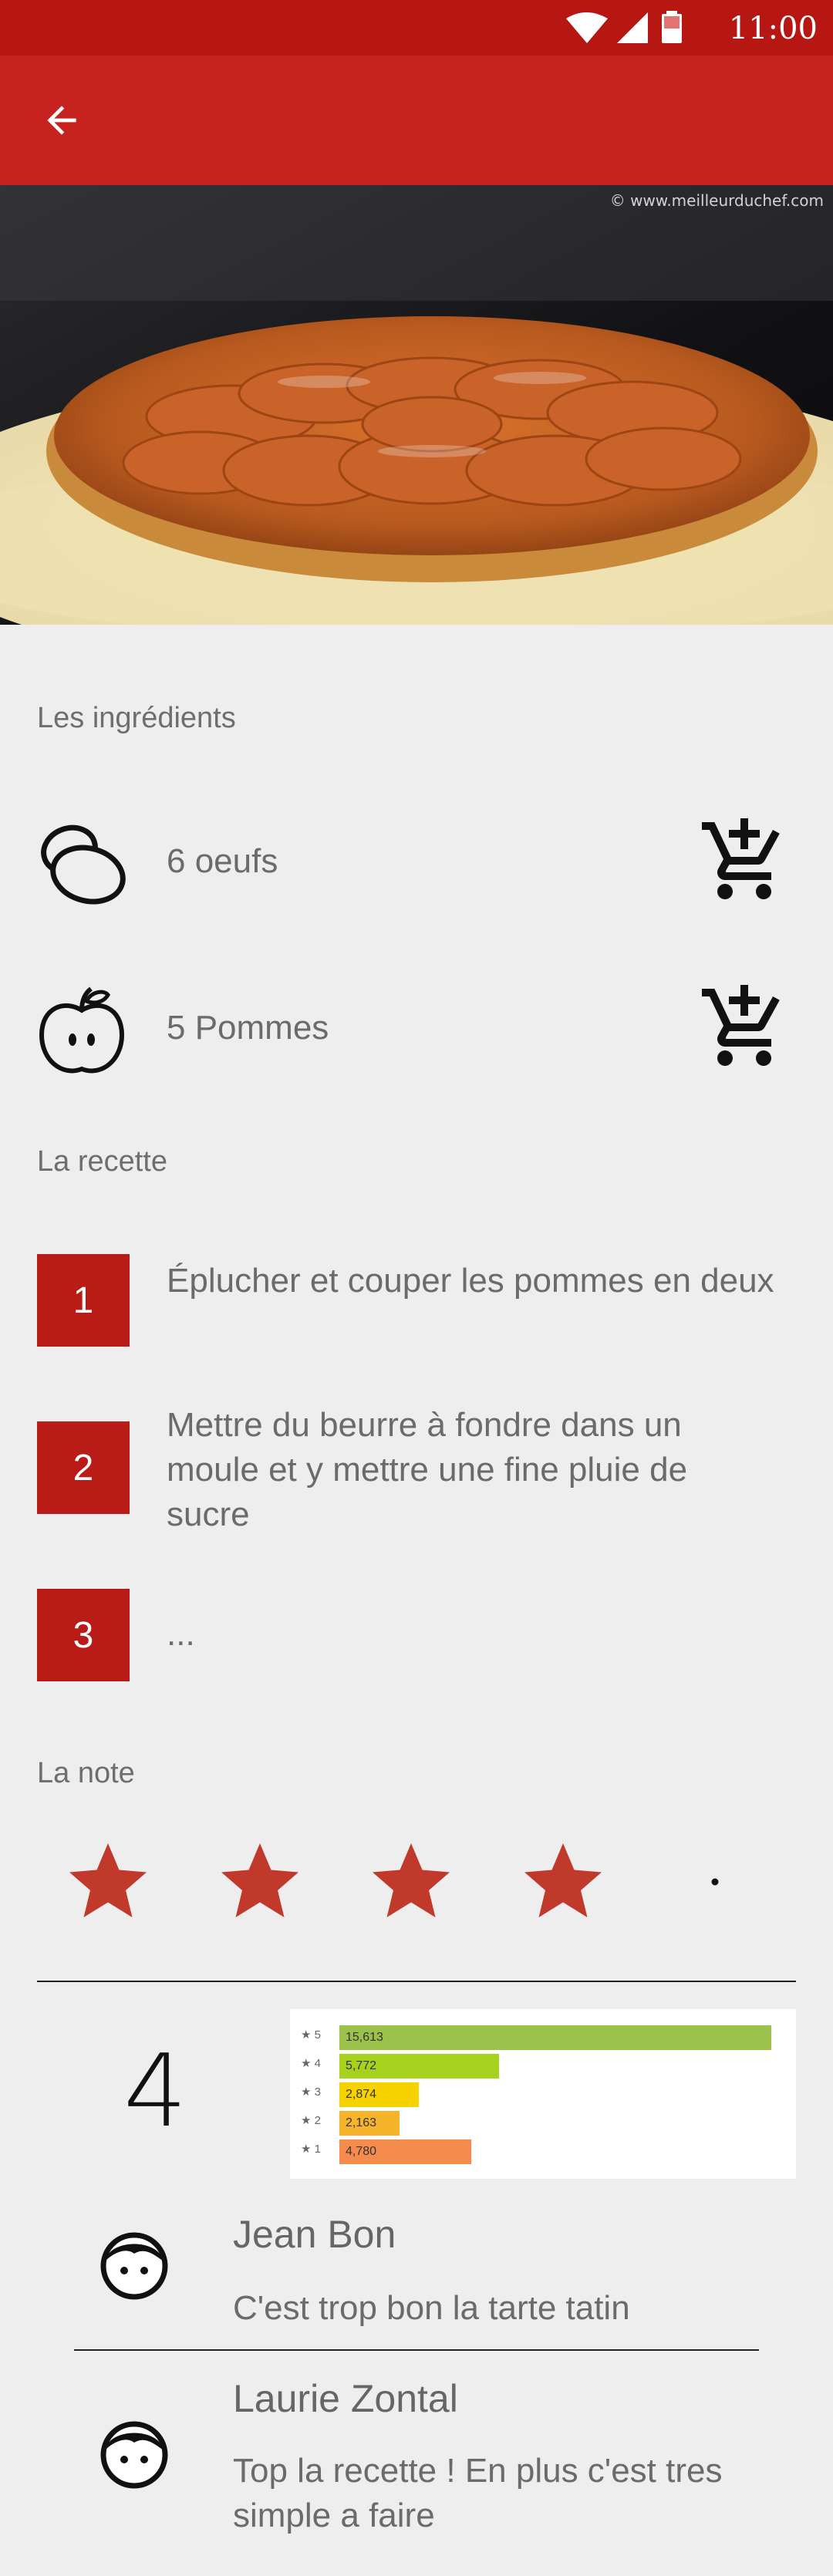  I want to click on distribution-count: 2,874, so click(361, 2094).